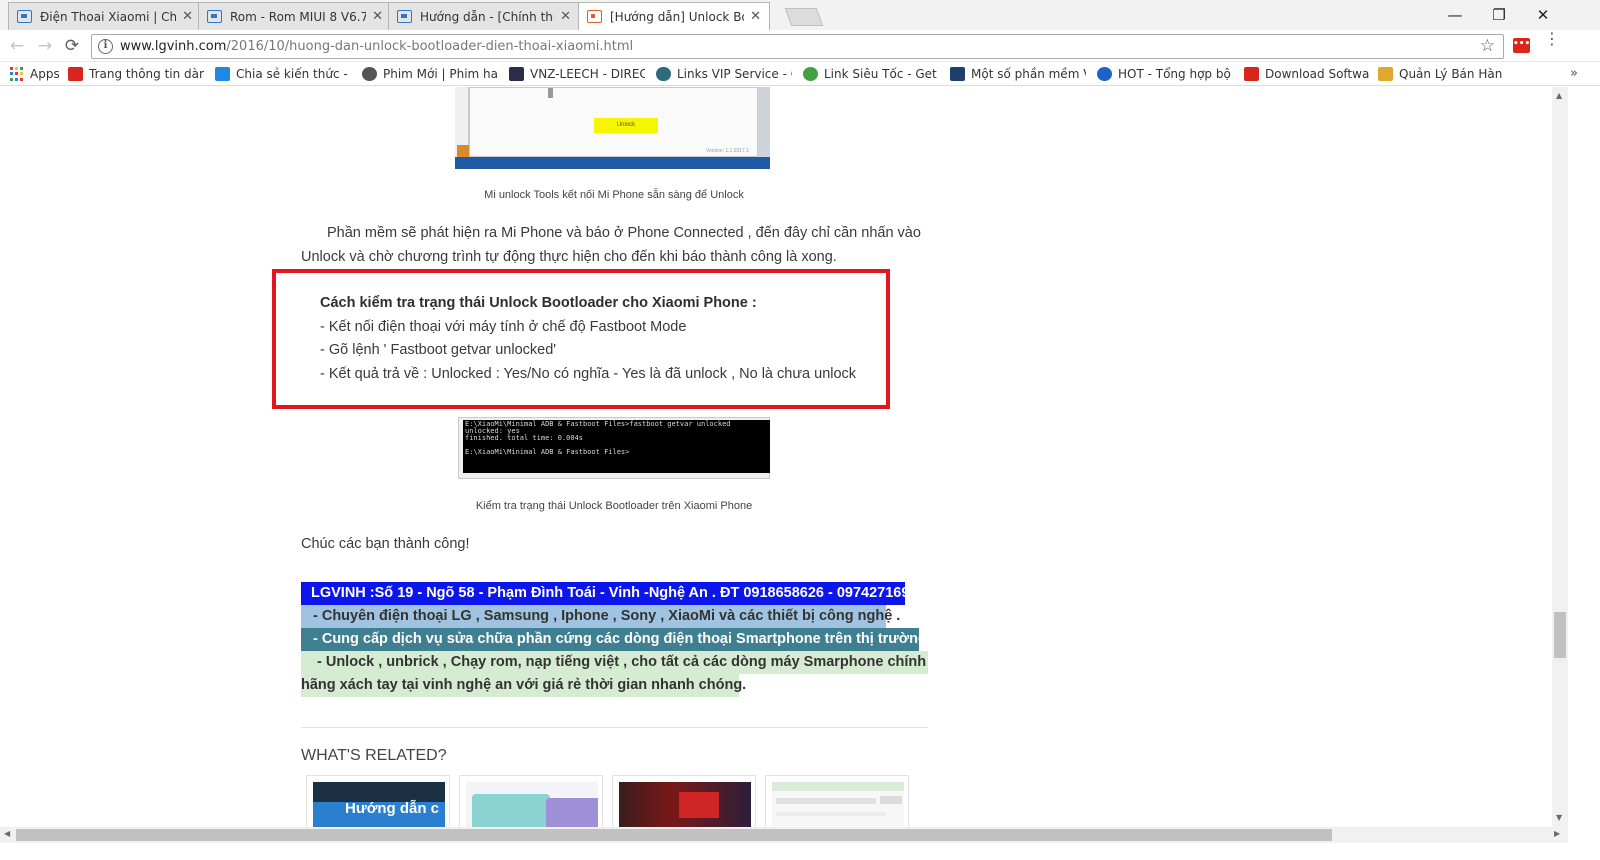 The image size is (1600, 860). What do you see at coordinates (1559, 95) in the screenshot?
I see `scroll-up-icon: ▲` at bounding box center [1559, 95].